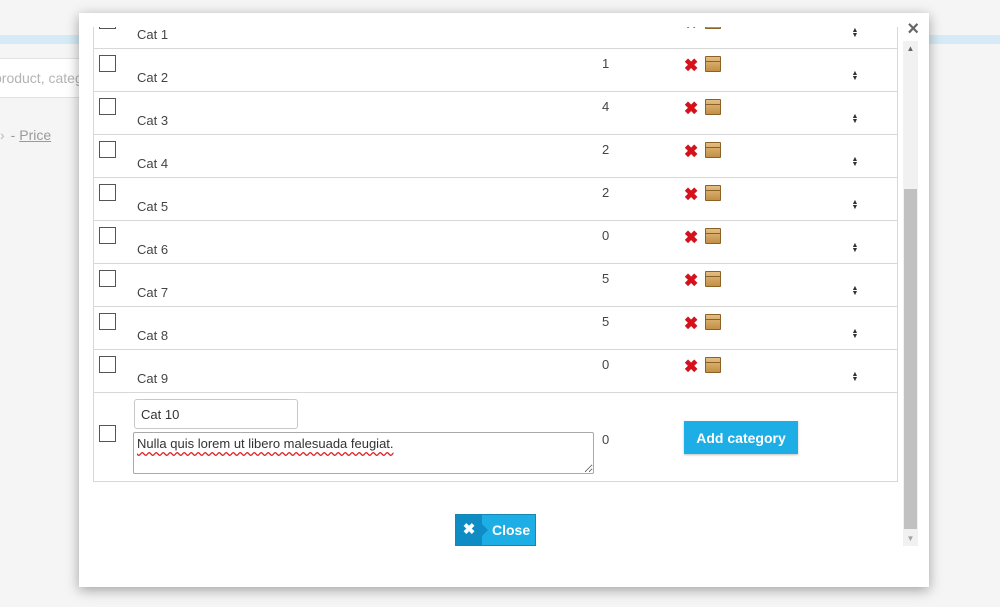  I want to click on chevron-right-icon: ›, so click(2, 135).